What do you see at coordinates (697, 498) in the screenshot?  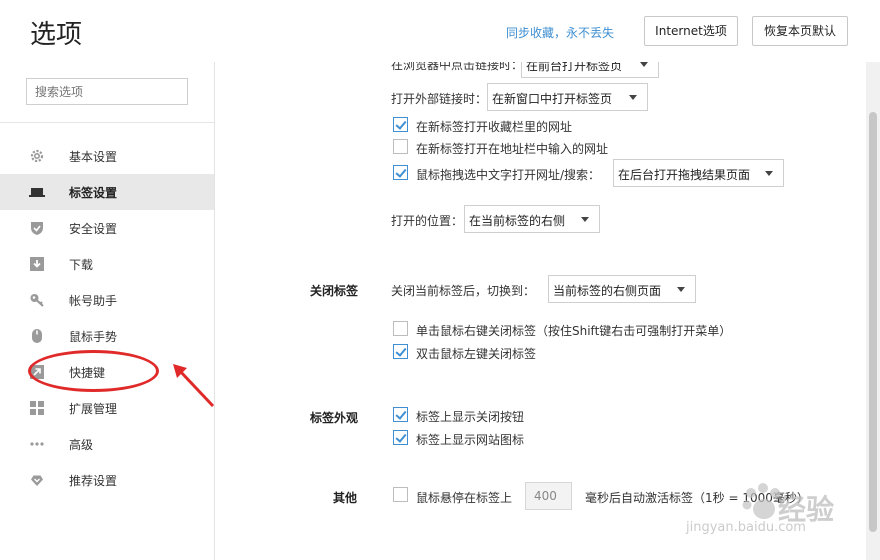 I see `hover-delay-suffix: 毫秒后自动激活标签（1秒 = 1000毫秒）` at bounding box center [697, 498].